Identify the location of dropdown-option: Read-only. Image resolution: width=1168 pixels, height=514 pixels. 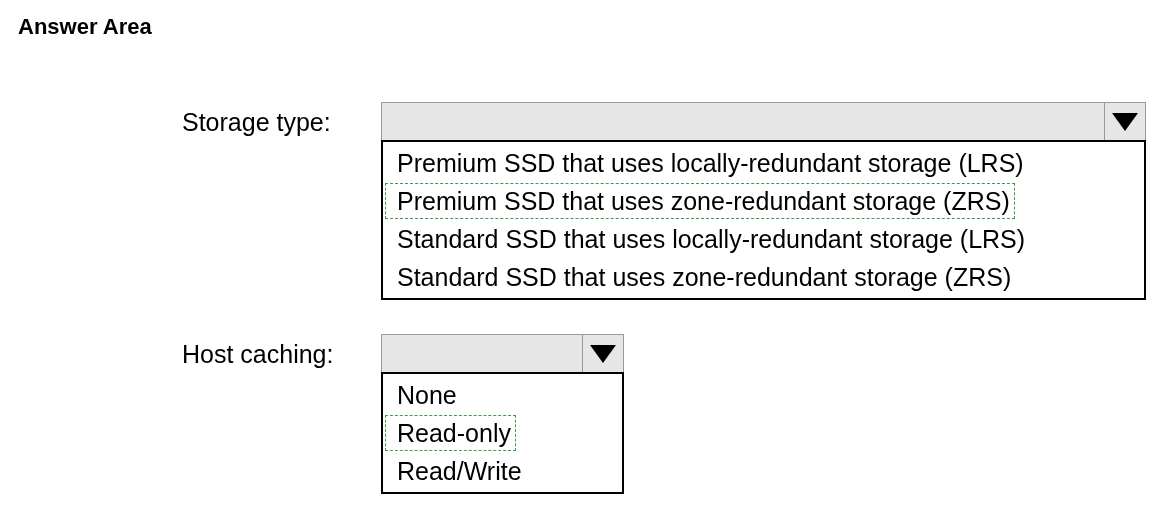
(450, 433).